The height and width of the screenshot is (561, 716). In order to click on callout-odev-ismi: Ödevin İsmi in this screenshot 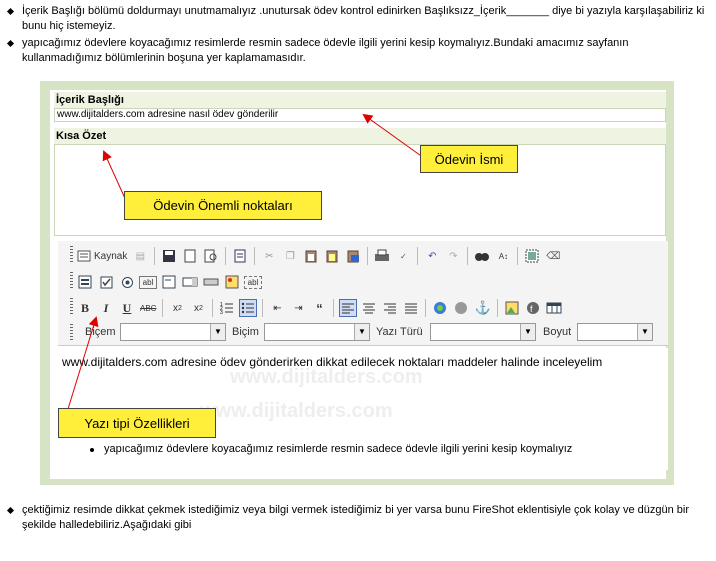, I will do `click(469, 159)`.